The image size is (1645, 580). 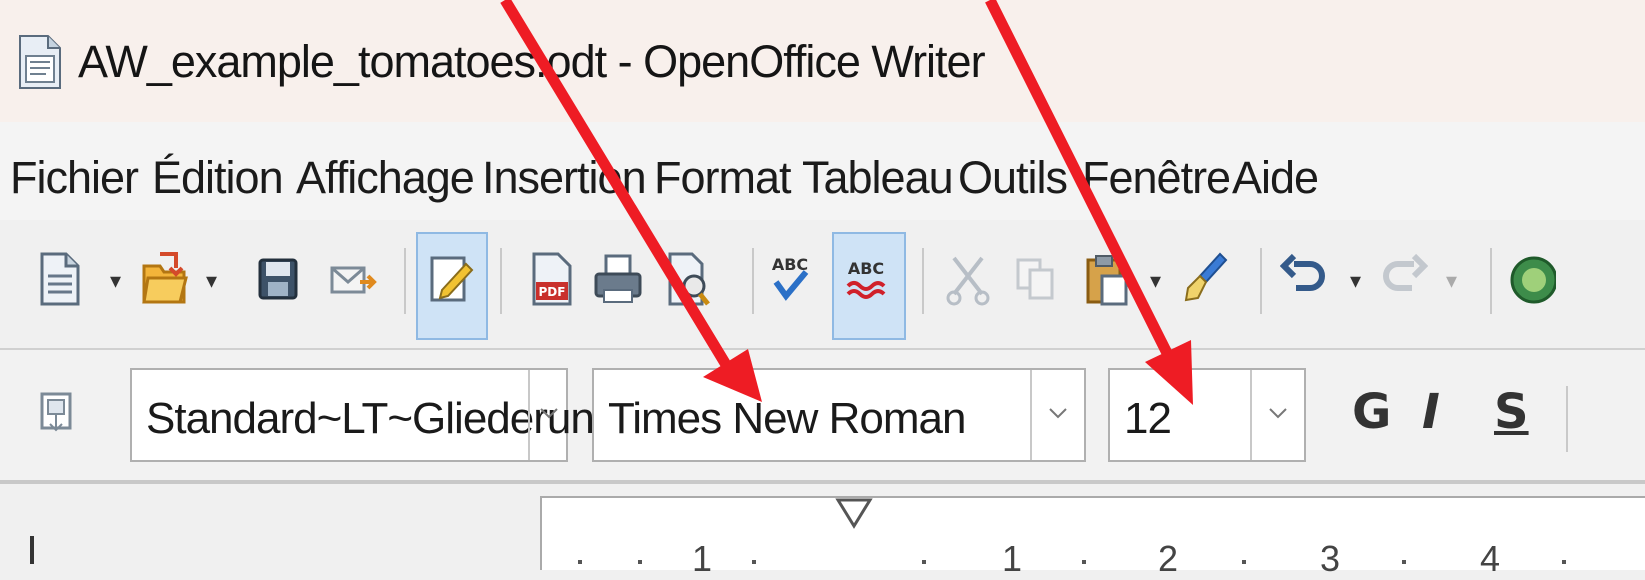 I want to click on font-name-combo: Times New Roman, so click(x=839, y=415).